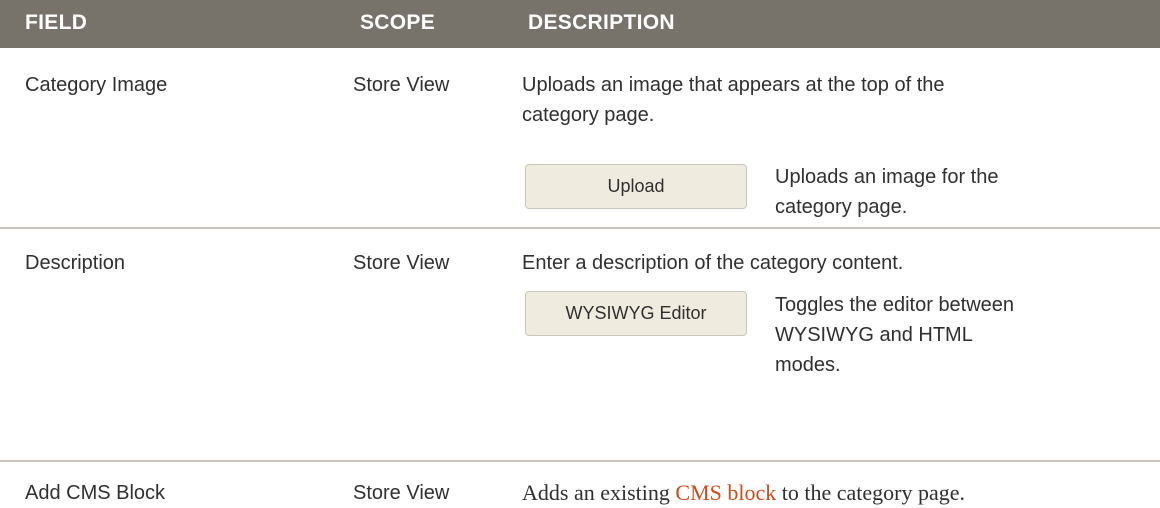 This screenshot has height=508, width=1160. What do you see at coordinates (75, 263) in the screenshot?
I see `field-name: Description` at bounding box center [75, 263].